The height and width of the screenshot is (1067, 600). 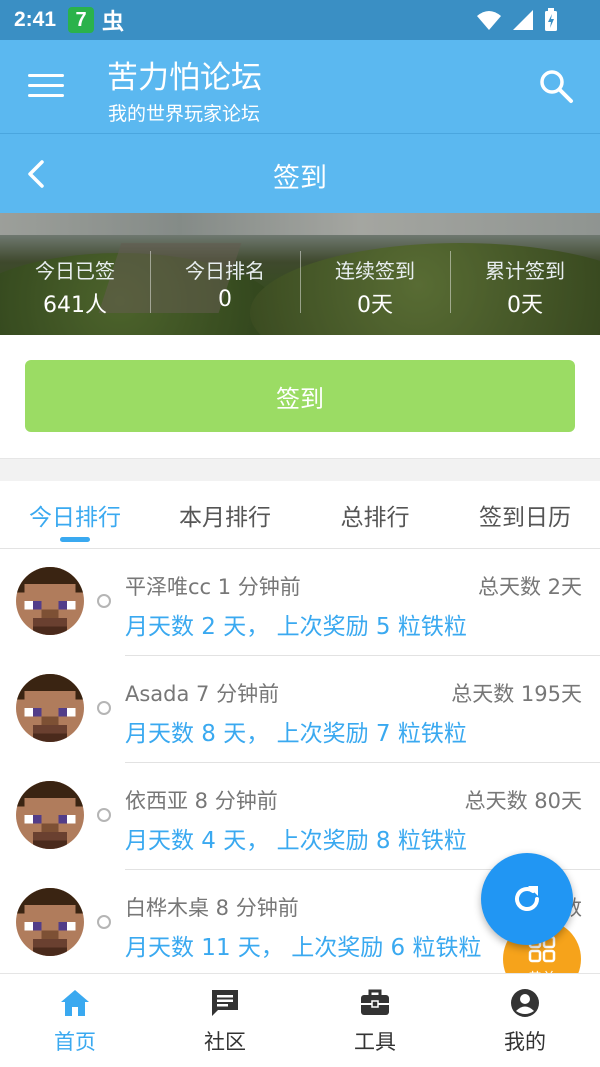 I want to click on month-reward-detail: 月天数 11 天， 上次奖励 6 粒铁粒, so click(x=303, y=948).